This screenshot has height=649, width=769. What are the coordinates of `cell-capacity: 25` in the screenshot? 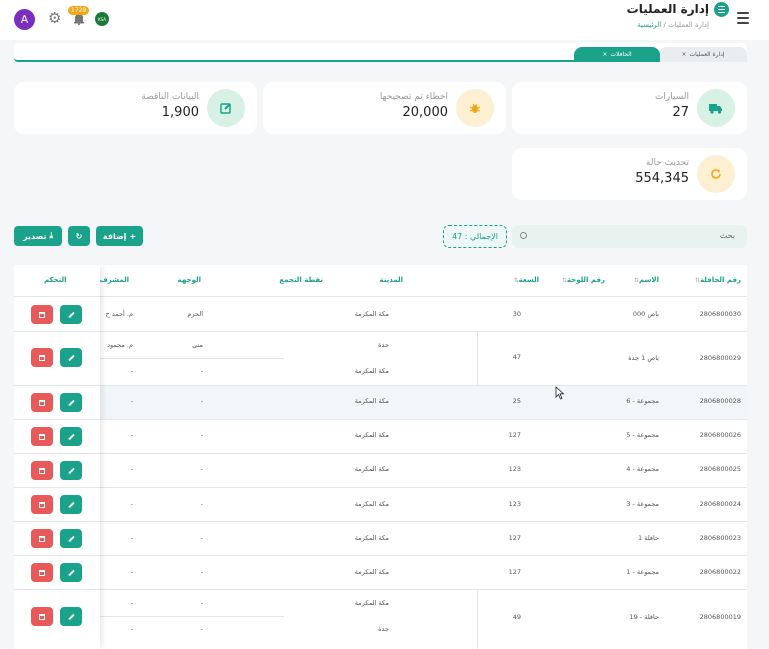 It's located at (516, 401).